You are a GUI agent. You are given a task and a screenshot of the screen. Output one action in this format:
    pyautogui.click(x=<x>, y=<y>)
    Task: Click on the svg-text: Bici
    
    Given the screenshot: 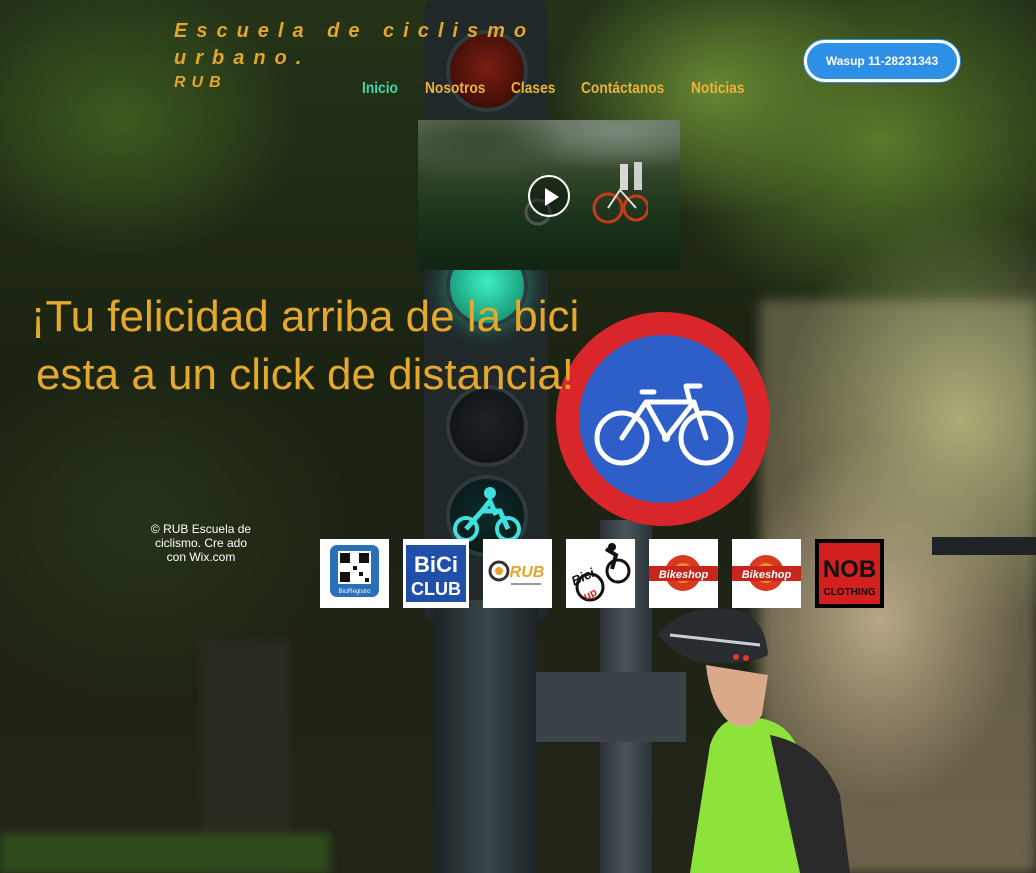 What is the action you would take?
    pyautogui.click(x=583, y=577)
    